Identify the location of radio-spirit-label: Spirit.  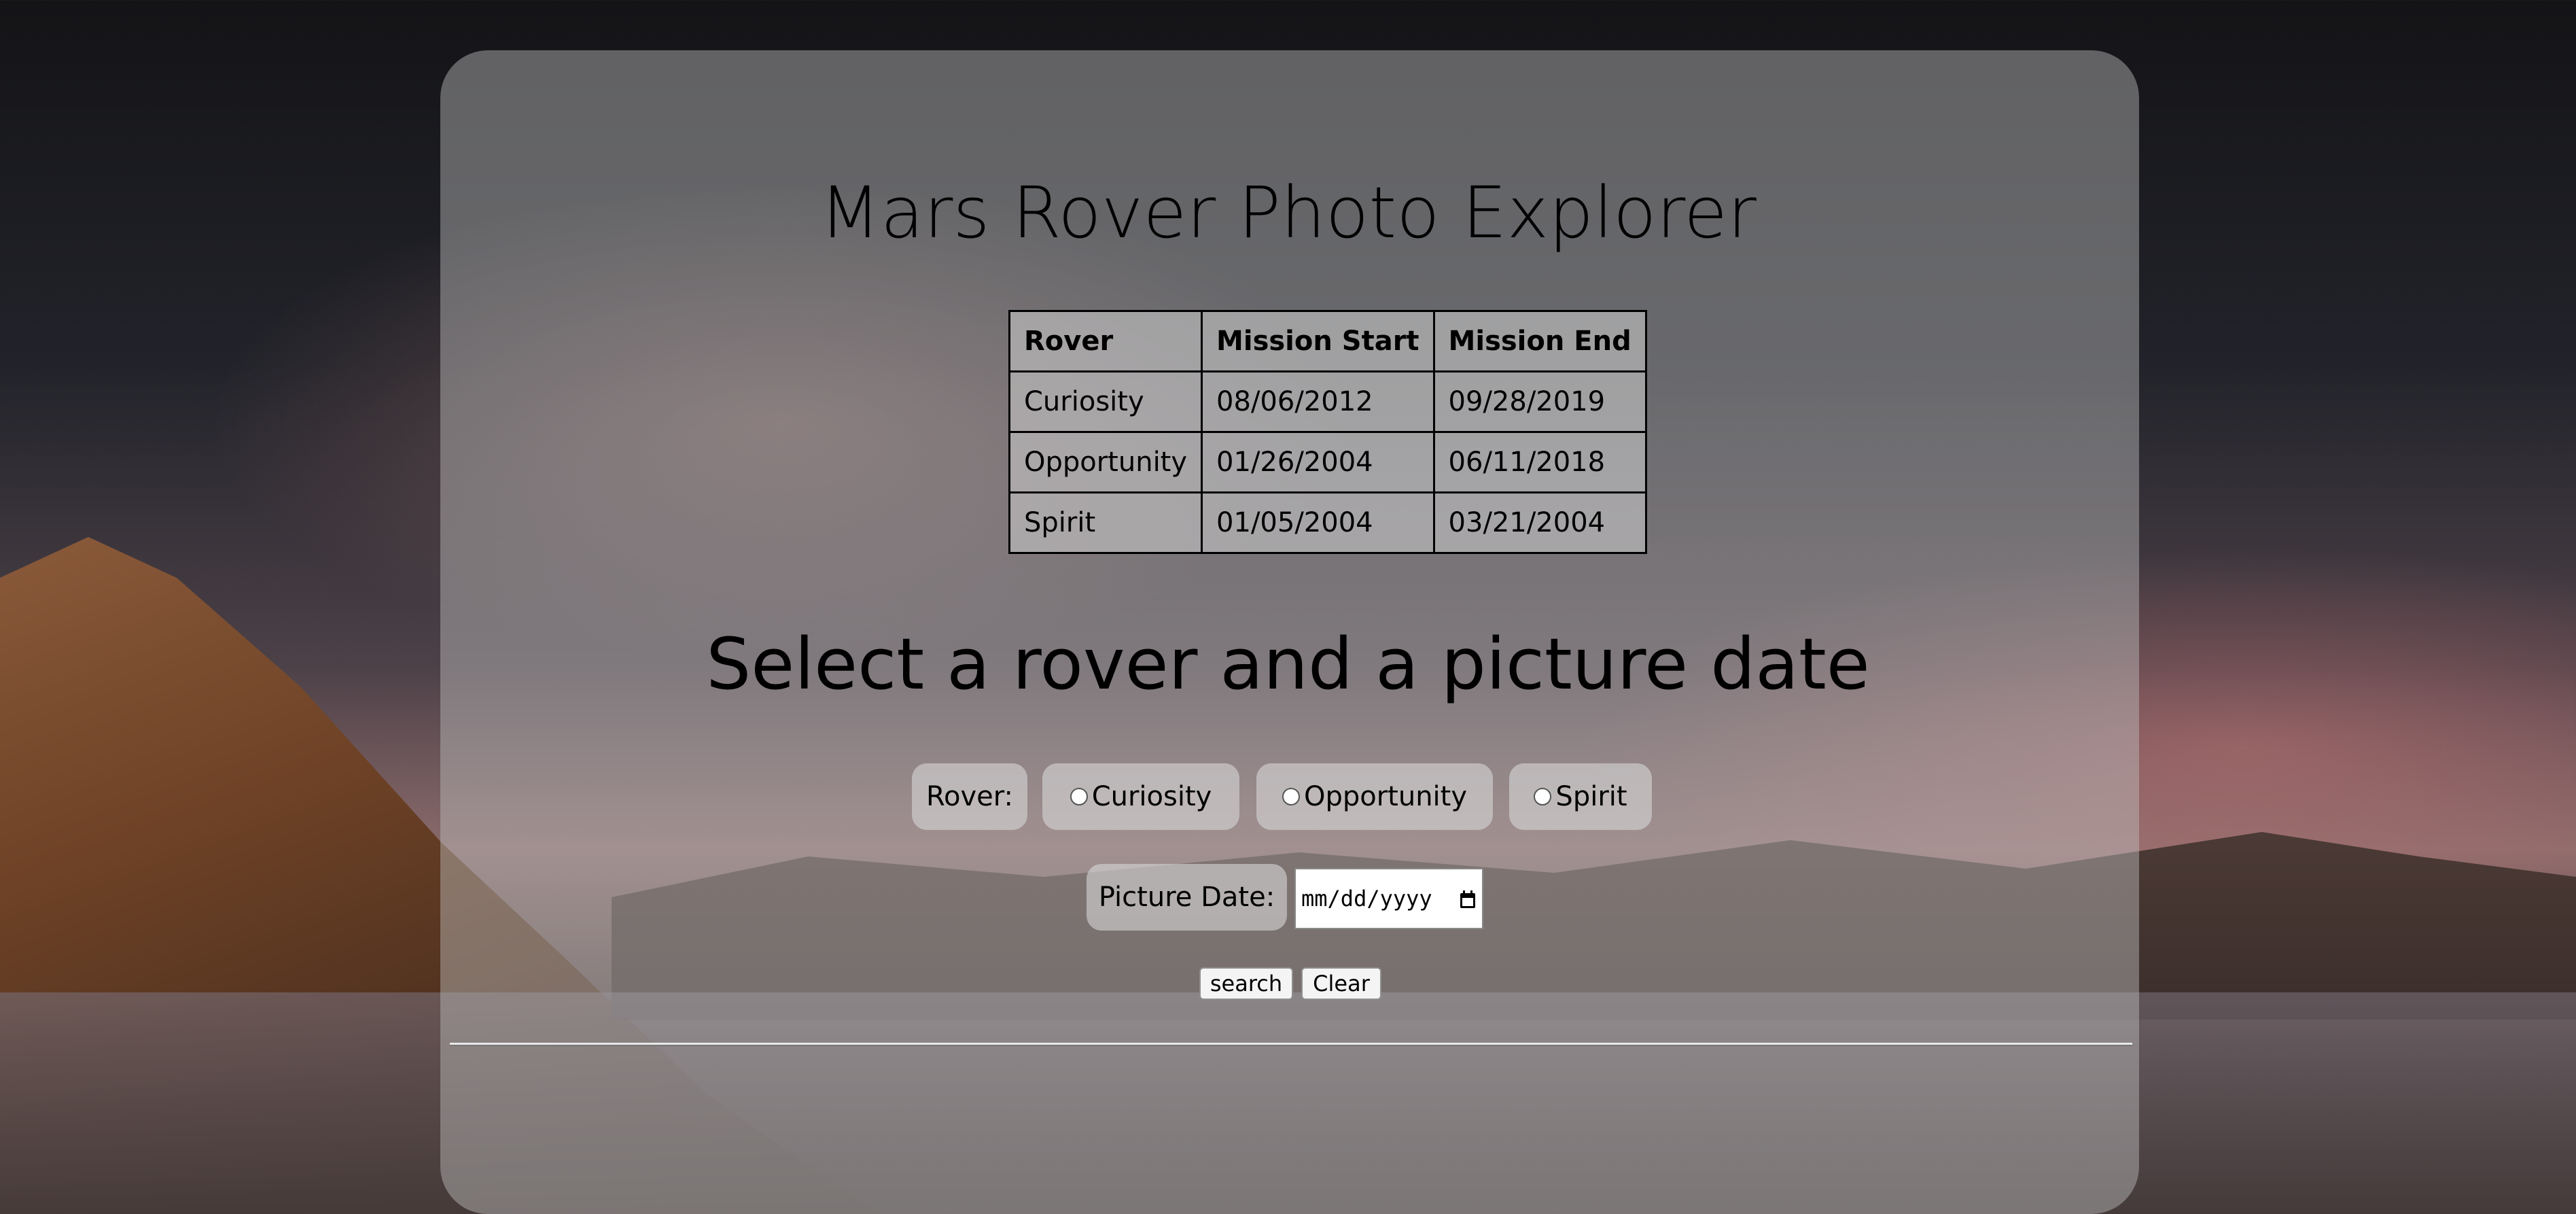
(1591, 796).